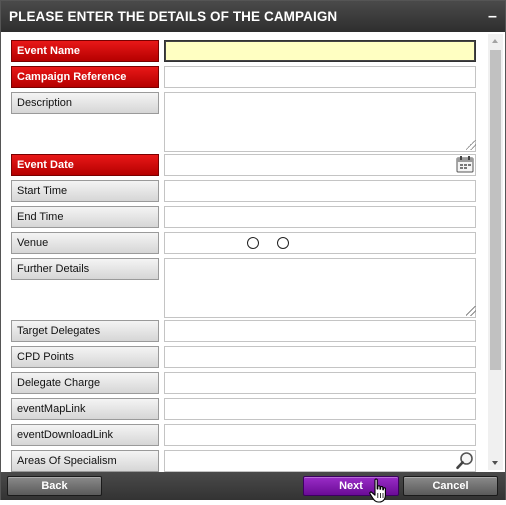 This screenshot has width=506, height=505. Describe the element at coordinates (320, 461) in the screenshot. I see `areas-of-specialism-input` at that location.